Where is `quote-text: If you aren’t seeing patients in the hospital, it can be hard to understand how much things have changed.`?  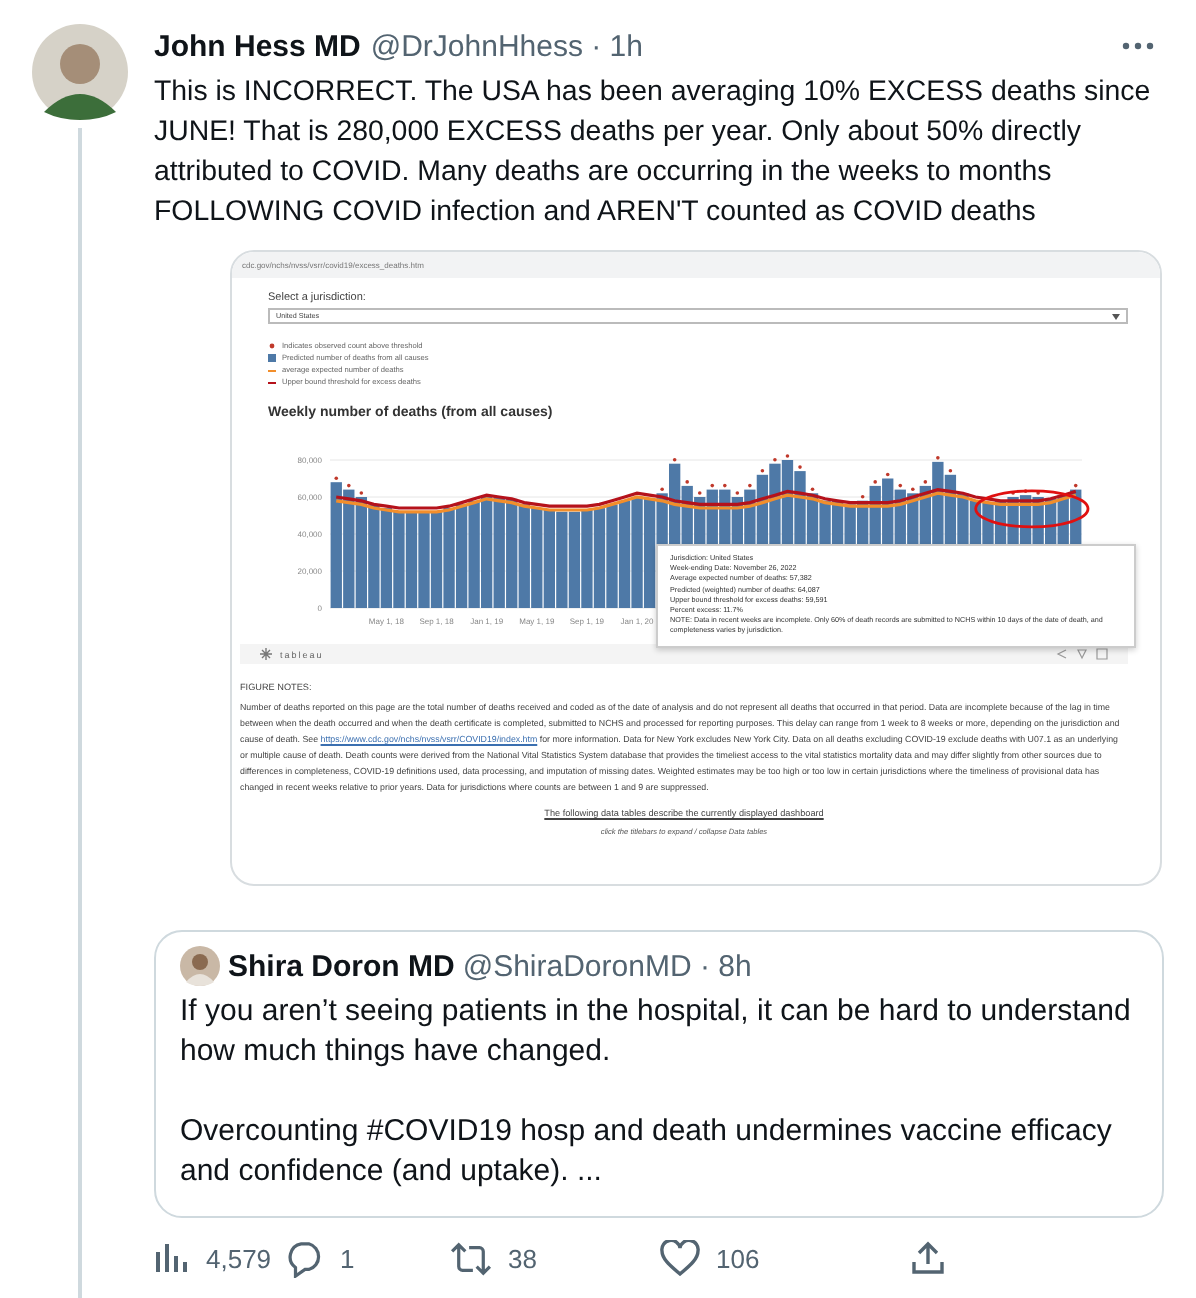 quote-text: If you aren’t seeing patients in the hospital, it can be hard to understand how much things have changed. is located at coordinates (656, 1032).